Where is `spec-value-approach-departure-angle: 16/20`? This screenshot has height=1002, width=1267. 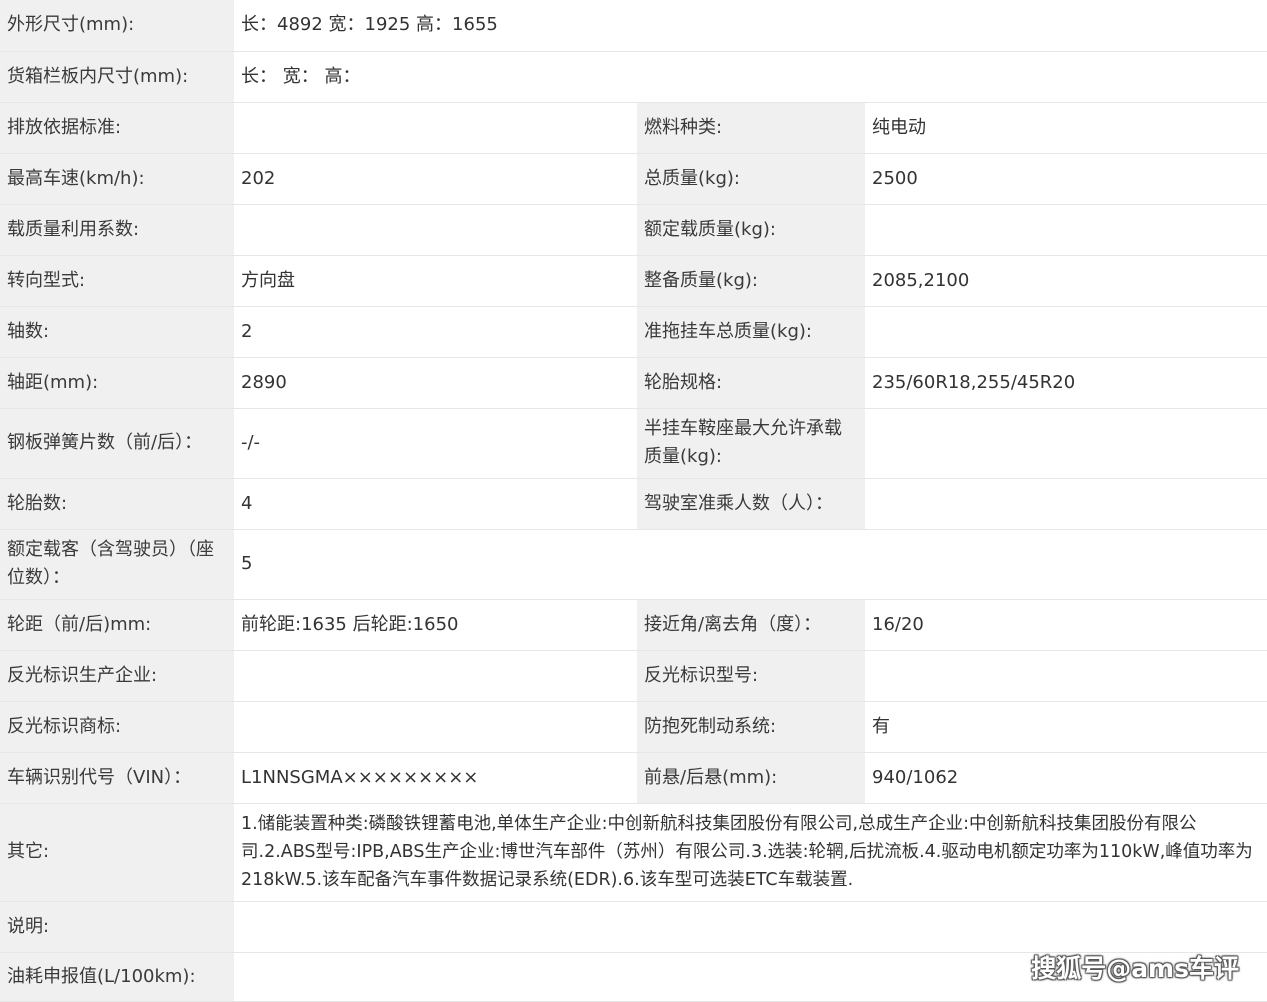 spec-value-approach-departure-angle: 16/20 is located at coordinates (1066, 625).